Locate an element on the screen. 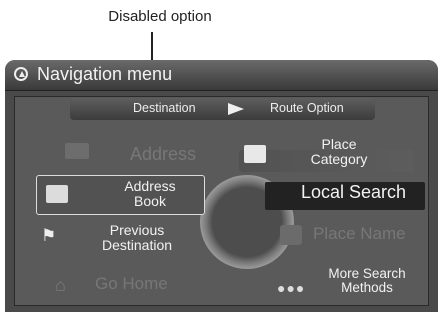 The height and width of the screenshot is (312, 443). tab-destination: Destination is located at coordinates (164, 108).